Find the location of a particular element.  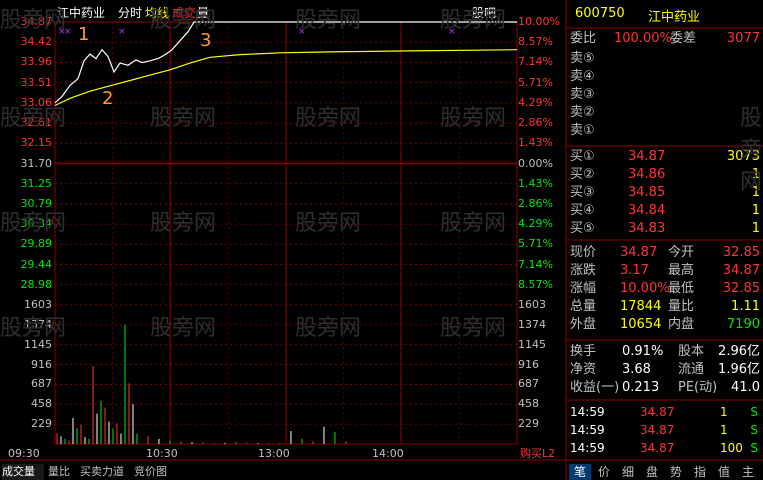

tick-time: 14:59 is located at coordinates (587, 448).